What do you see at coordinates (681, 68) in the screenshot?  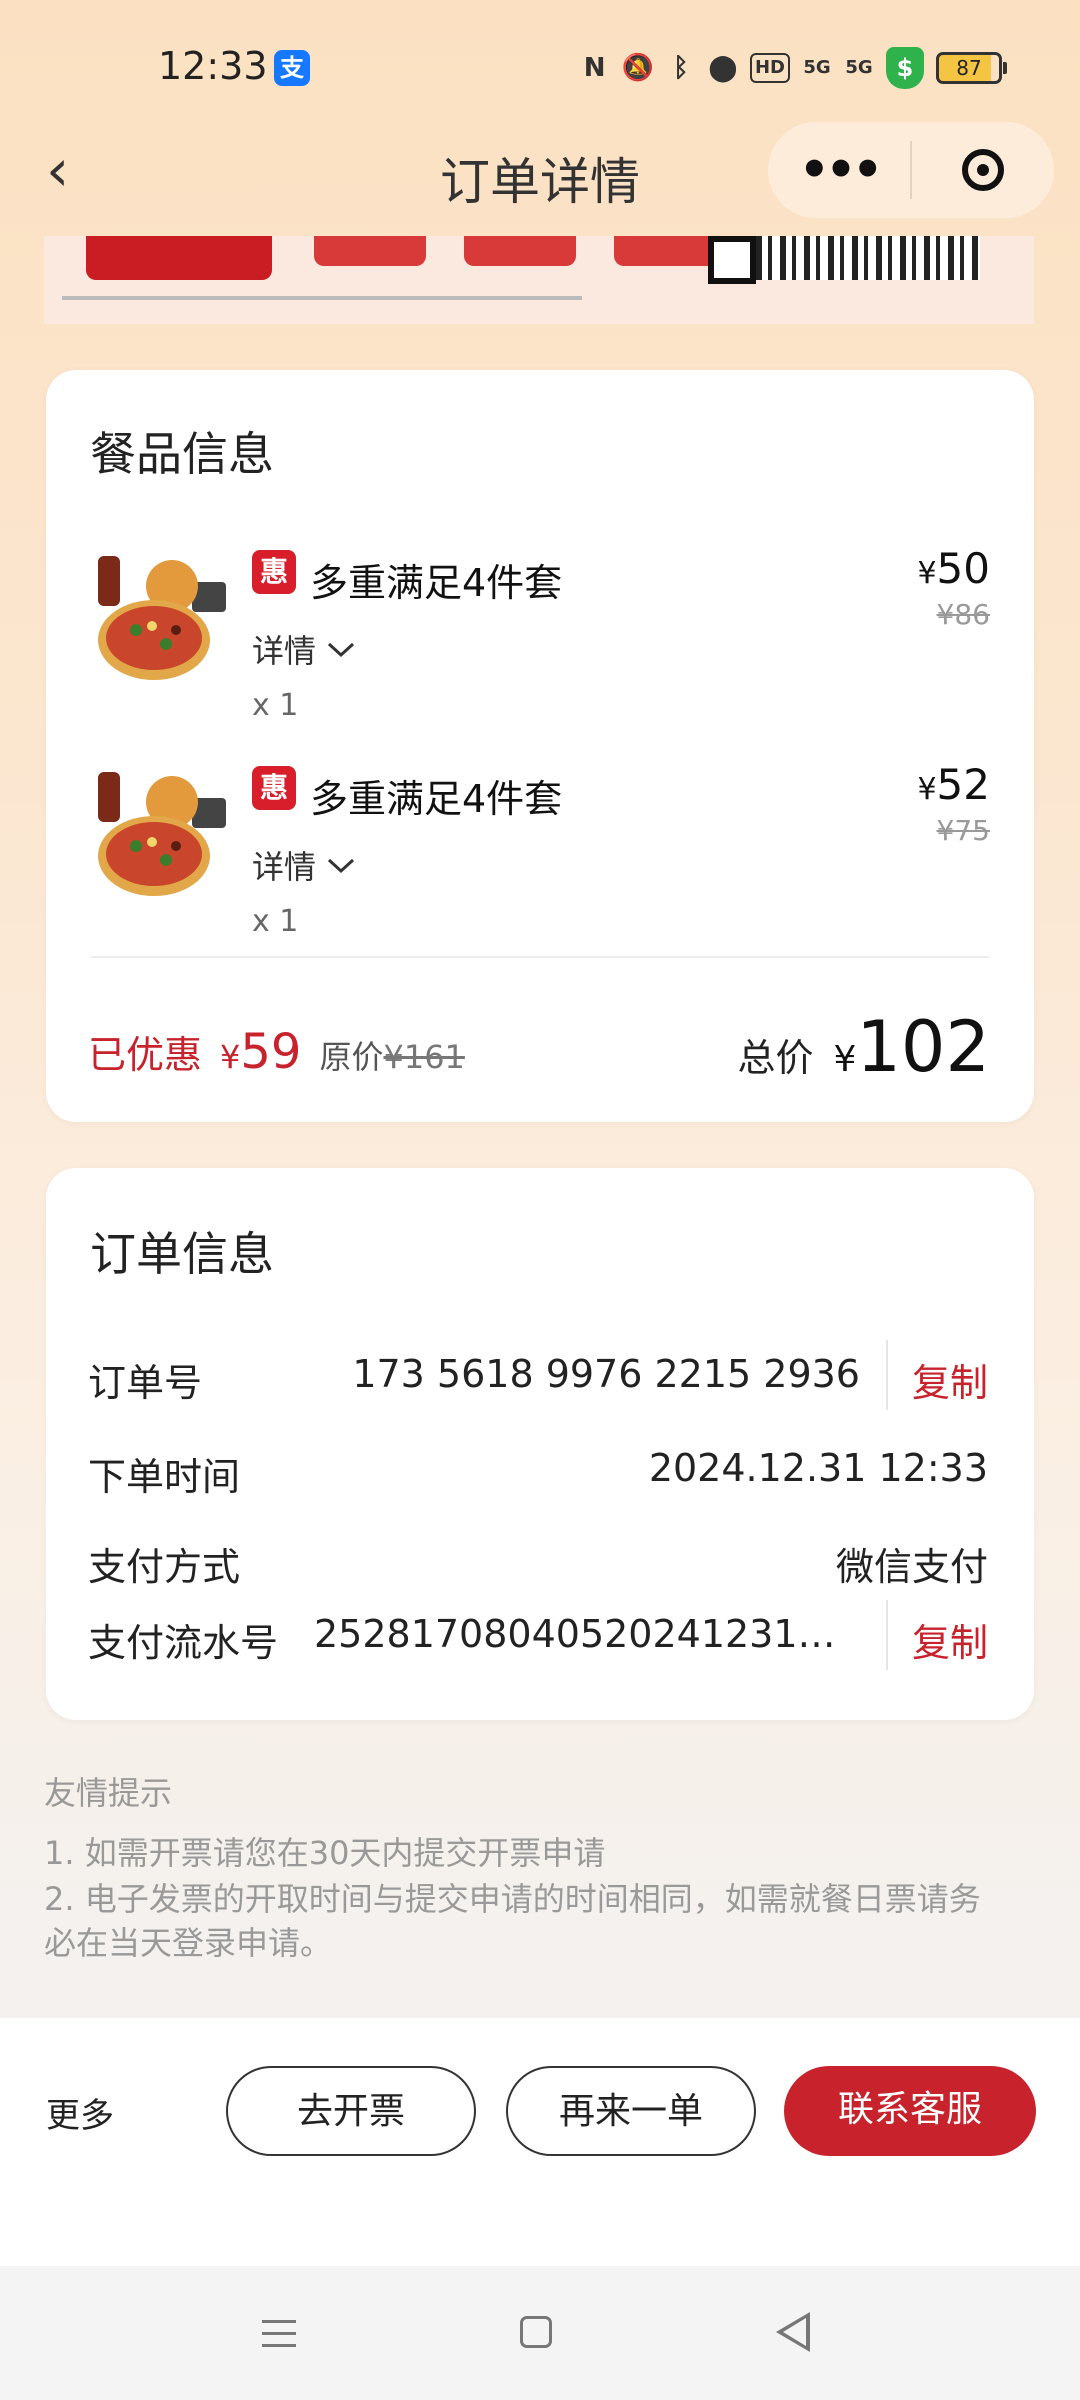 I see `bluetooth-icon: ᛒ` at bounding box center [681, 68].